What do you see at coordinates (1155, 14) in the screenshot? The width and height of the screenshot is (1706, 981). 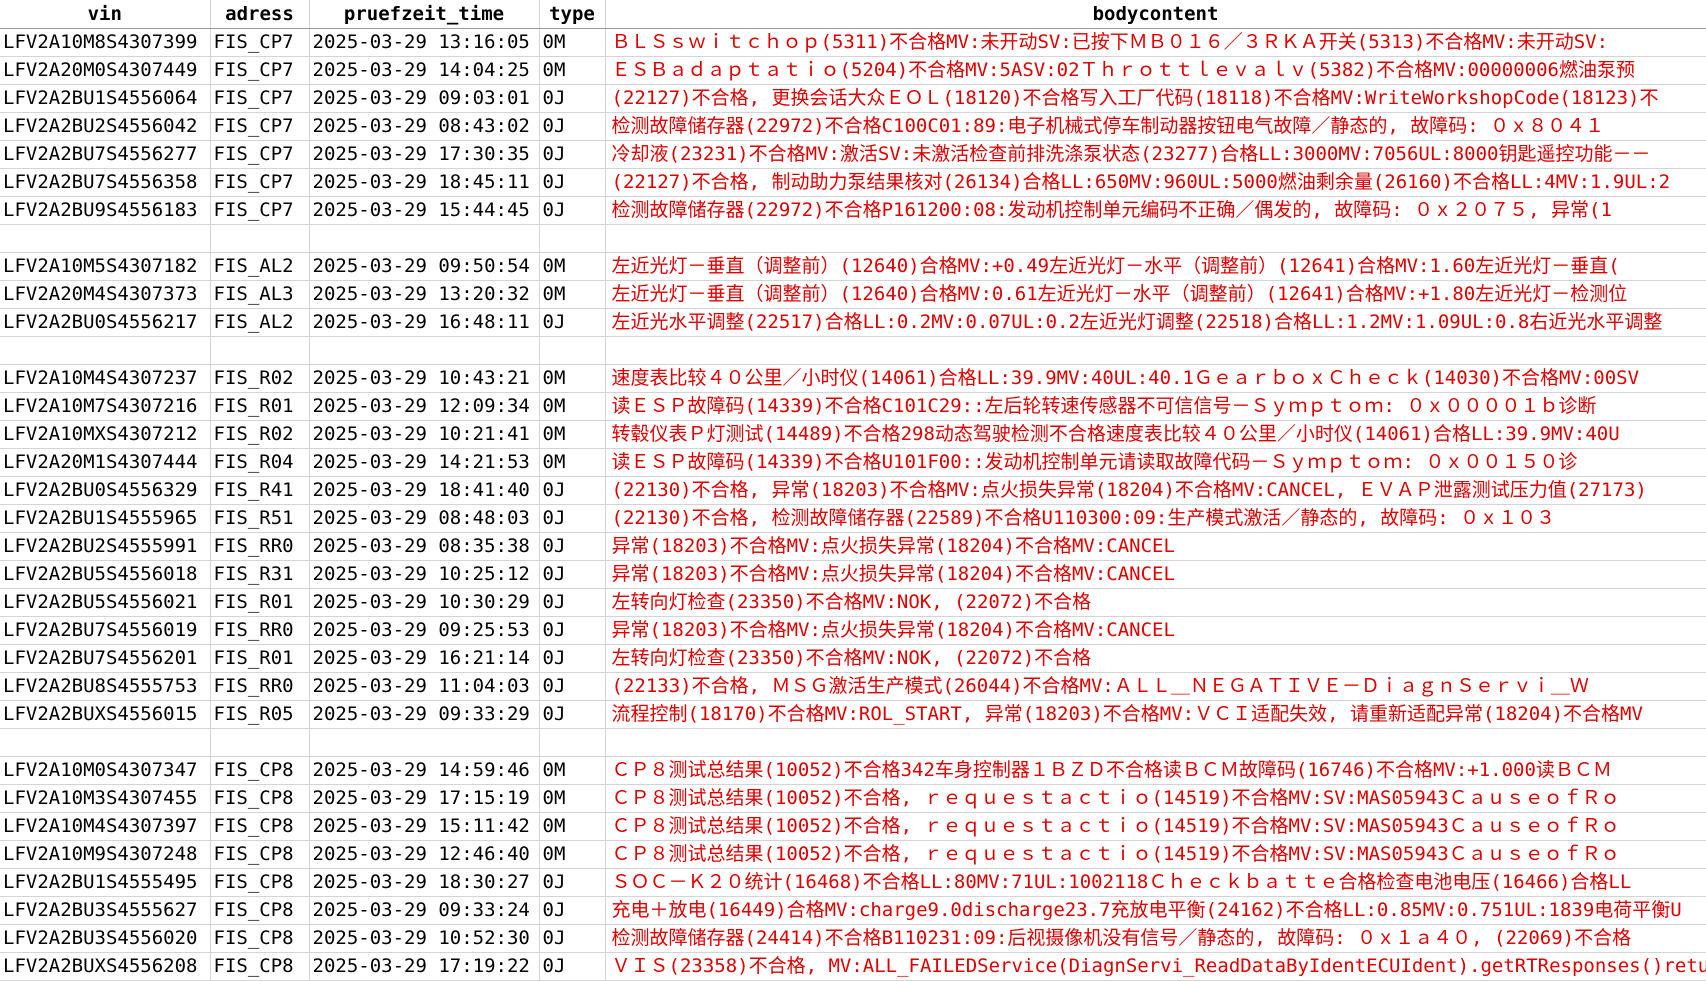 I see `column-header-bodycontent: bodycontent` at bounding box center [1155, 14].